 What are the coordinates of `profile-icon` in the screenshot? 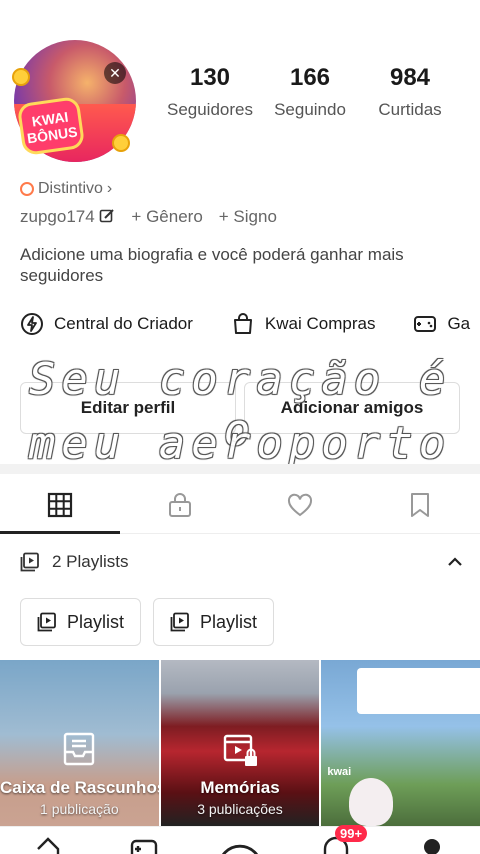 It's located at (432, 846).